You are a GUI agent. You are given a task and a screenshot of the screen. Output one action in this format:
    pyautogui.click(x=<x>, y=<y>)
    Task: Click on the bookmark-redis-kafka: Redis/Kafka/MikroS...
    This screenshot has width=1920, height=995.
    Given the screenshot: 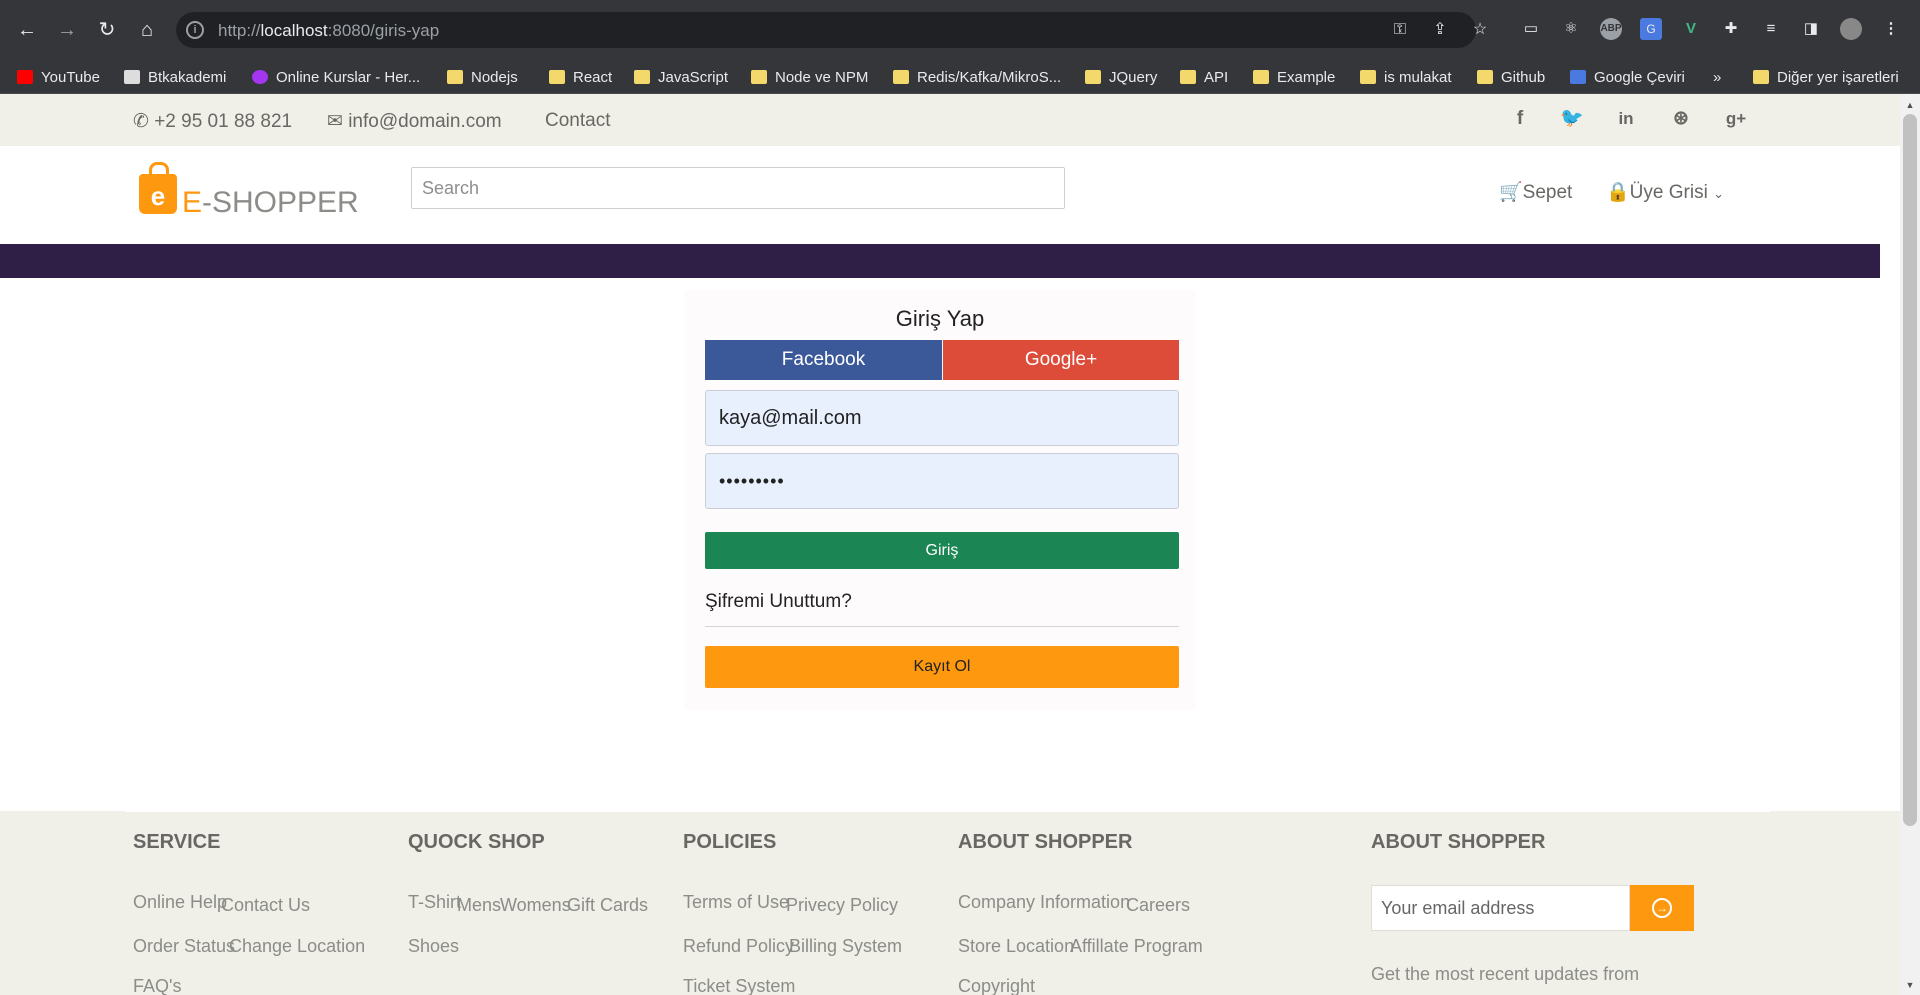 What is the action you would take?
    pyautogui.click(x=977, y=78)
    